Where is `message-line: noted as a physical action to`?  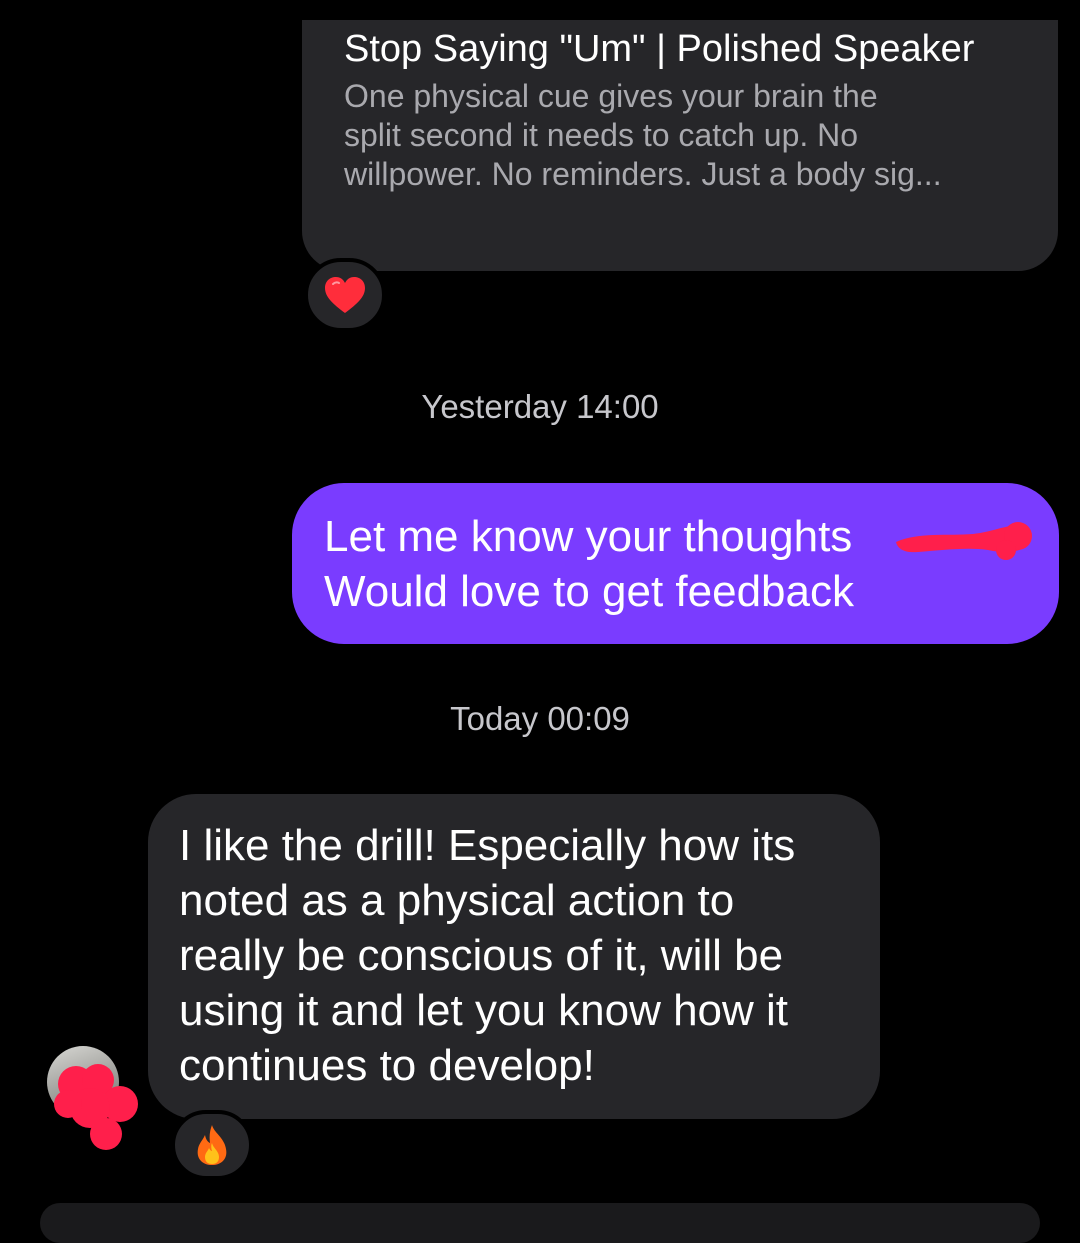 message-line: noted as a physical action to is located at coordinates (457, 900).